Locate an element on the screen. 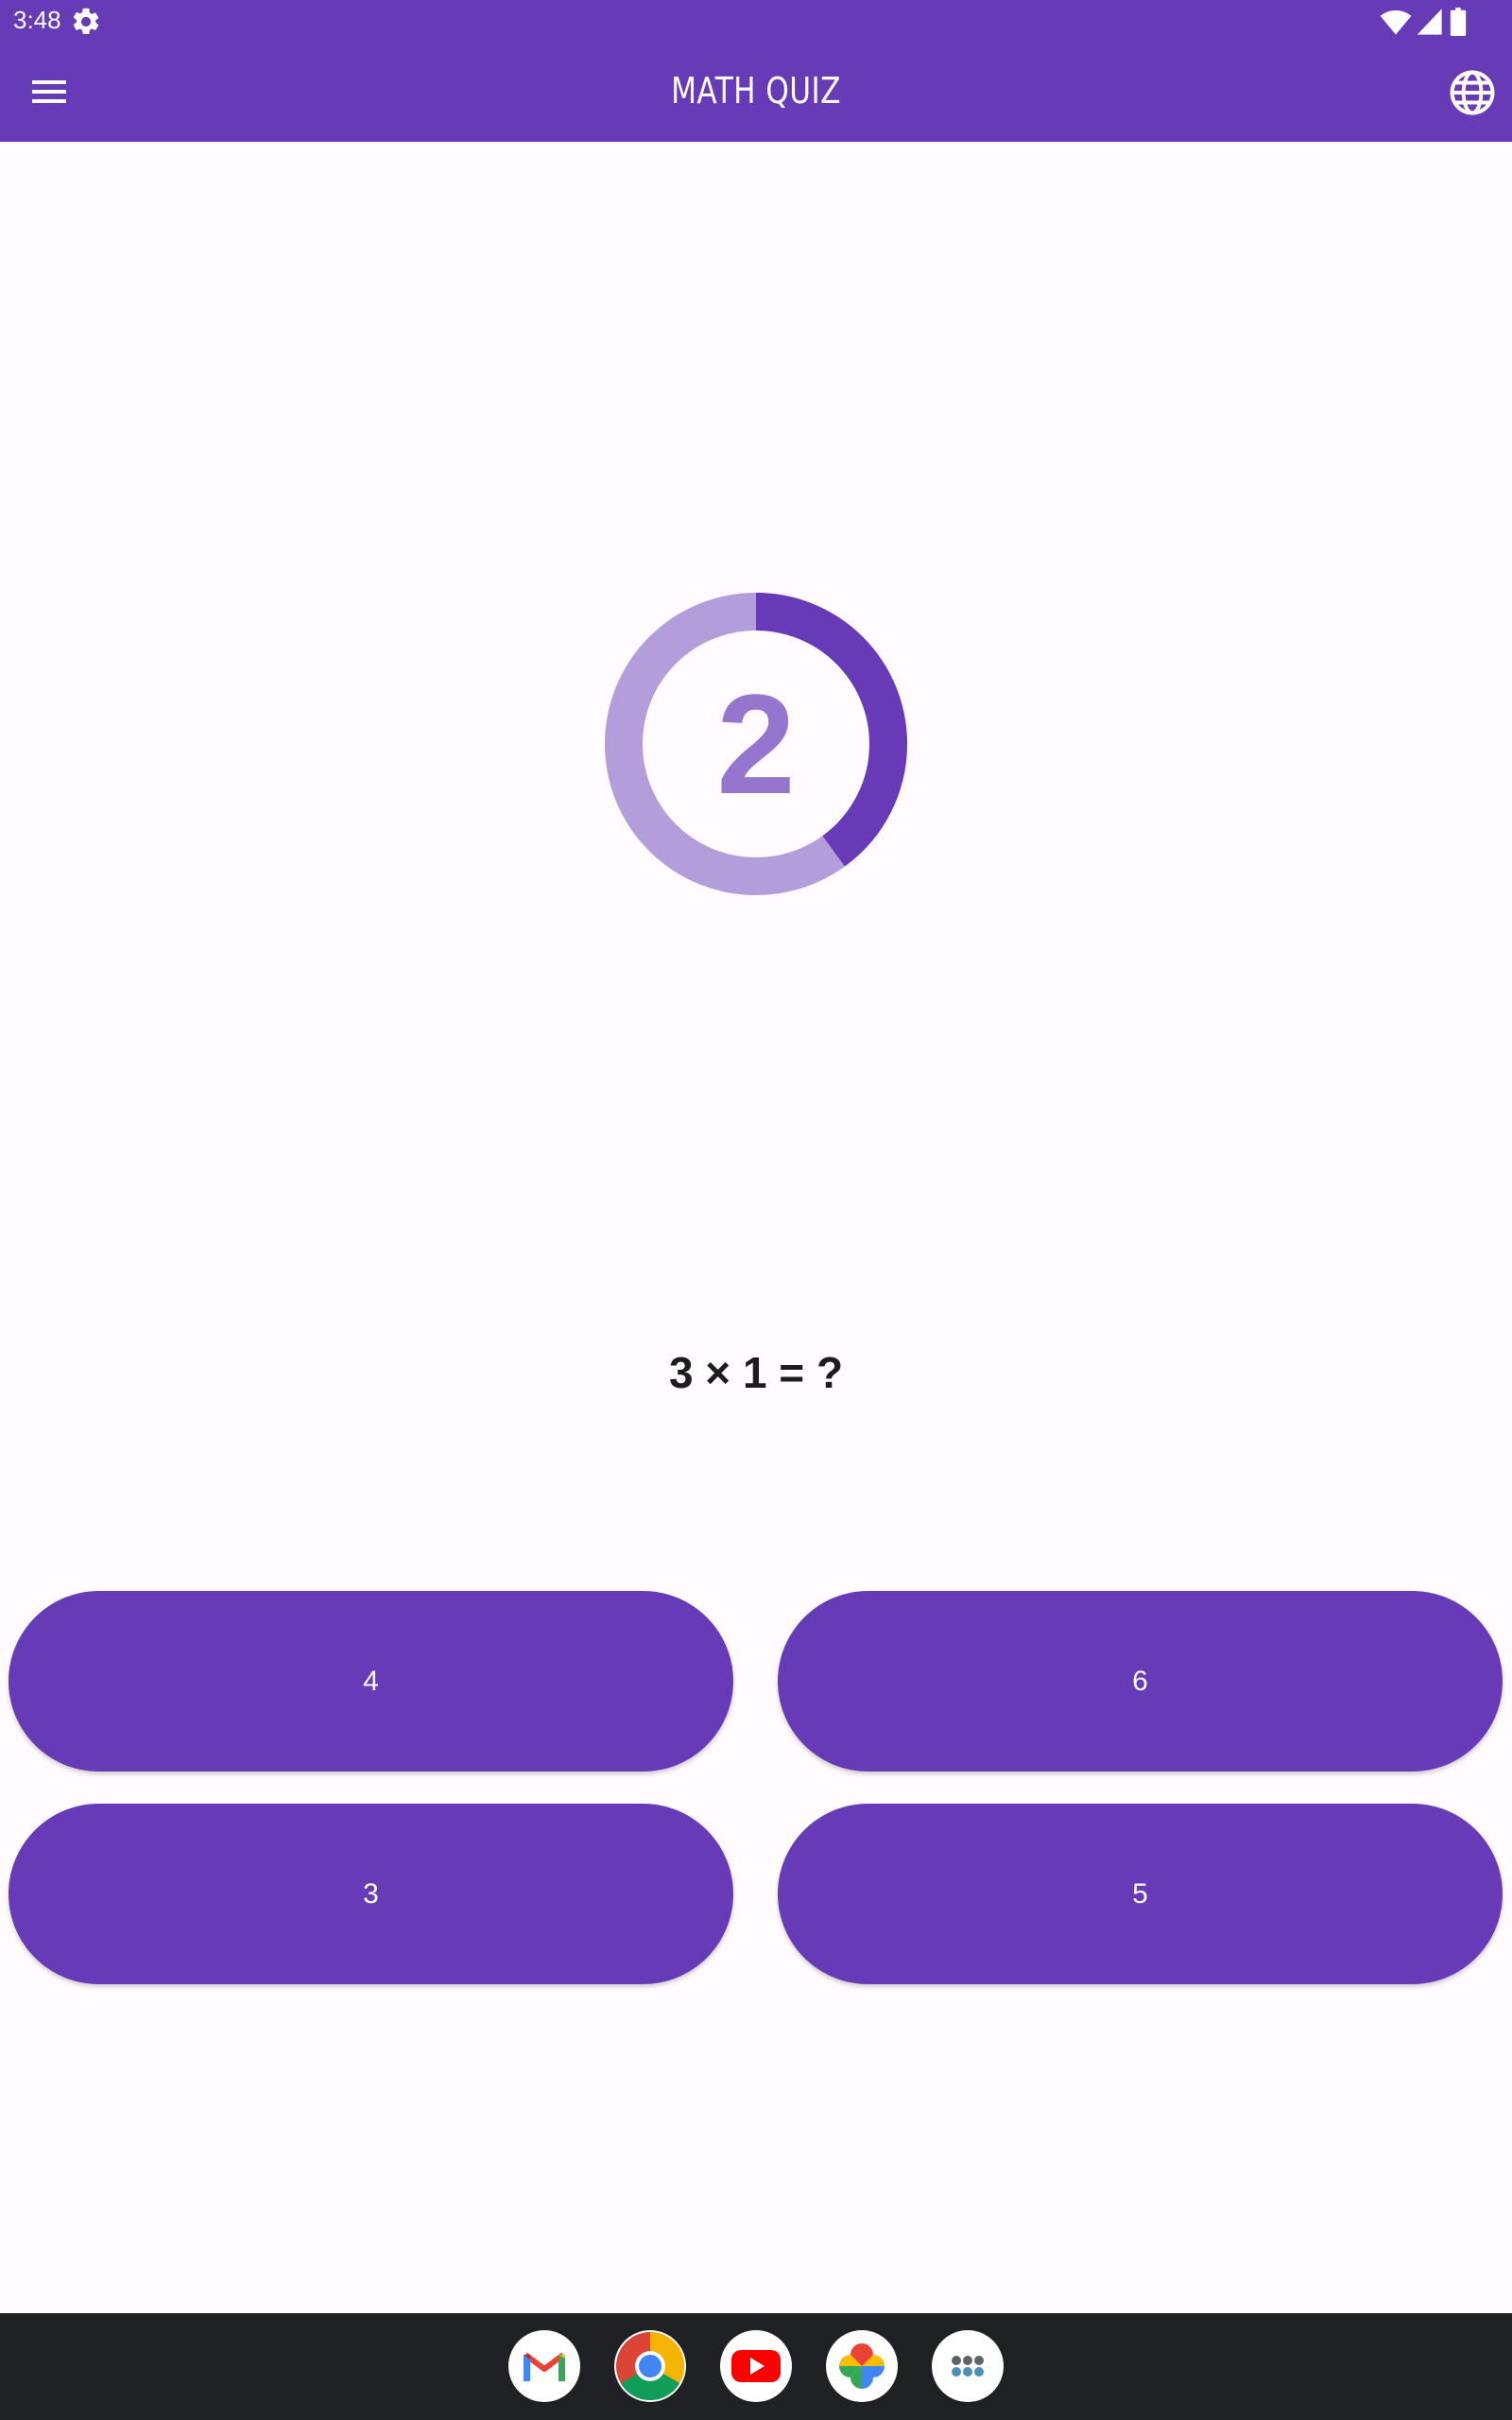  status-time: 3:48 is located at coordinates (37, 20).